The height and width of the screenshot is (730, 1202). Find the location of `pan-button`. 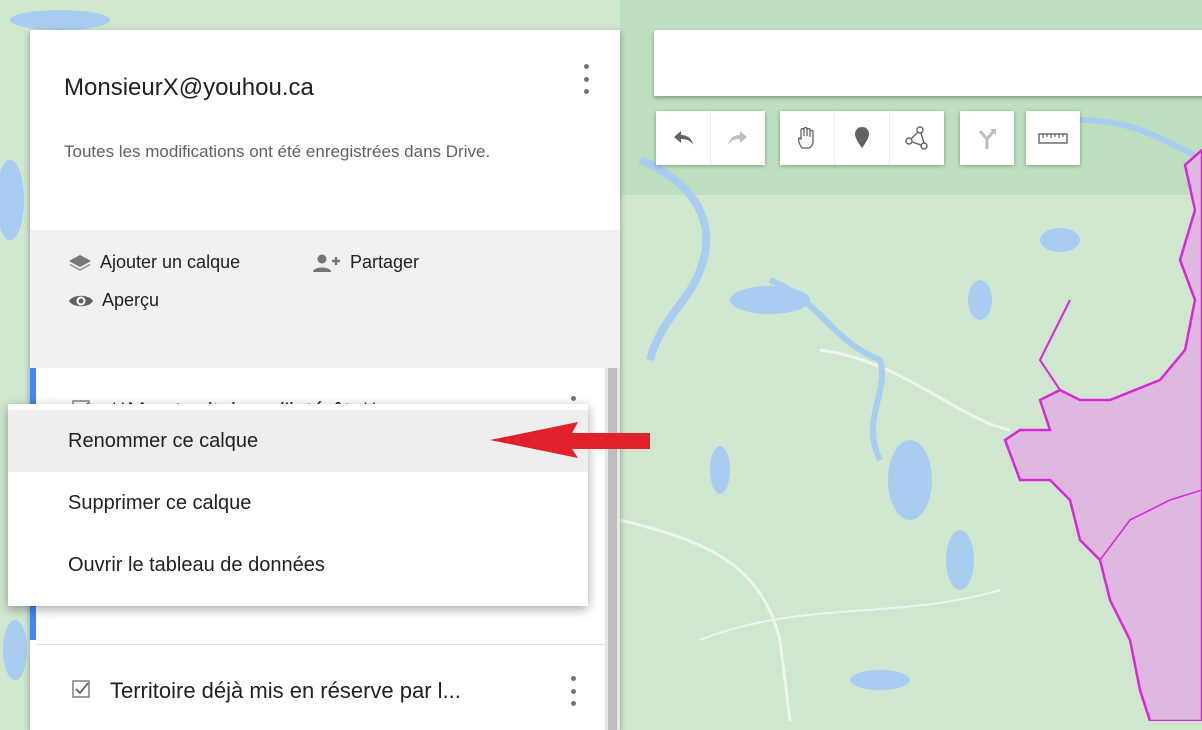

pan-button is located at coordinates (807, 138).